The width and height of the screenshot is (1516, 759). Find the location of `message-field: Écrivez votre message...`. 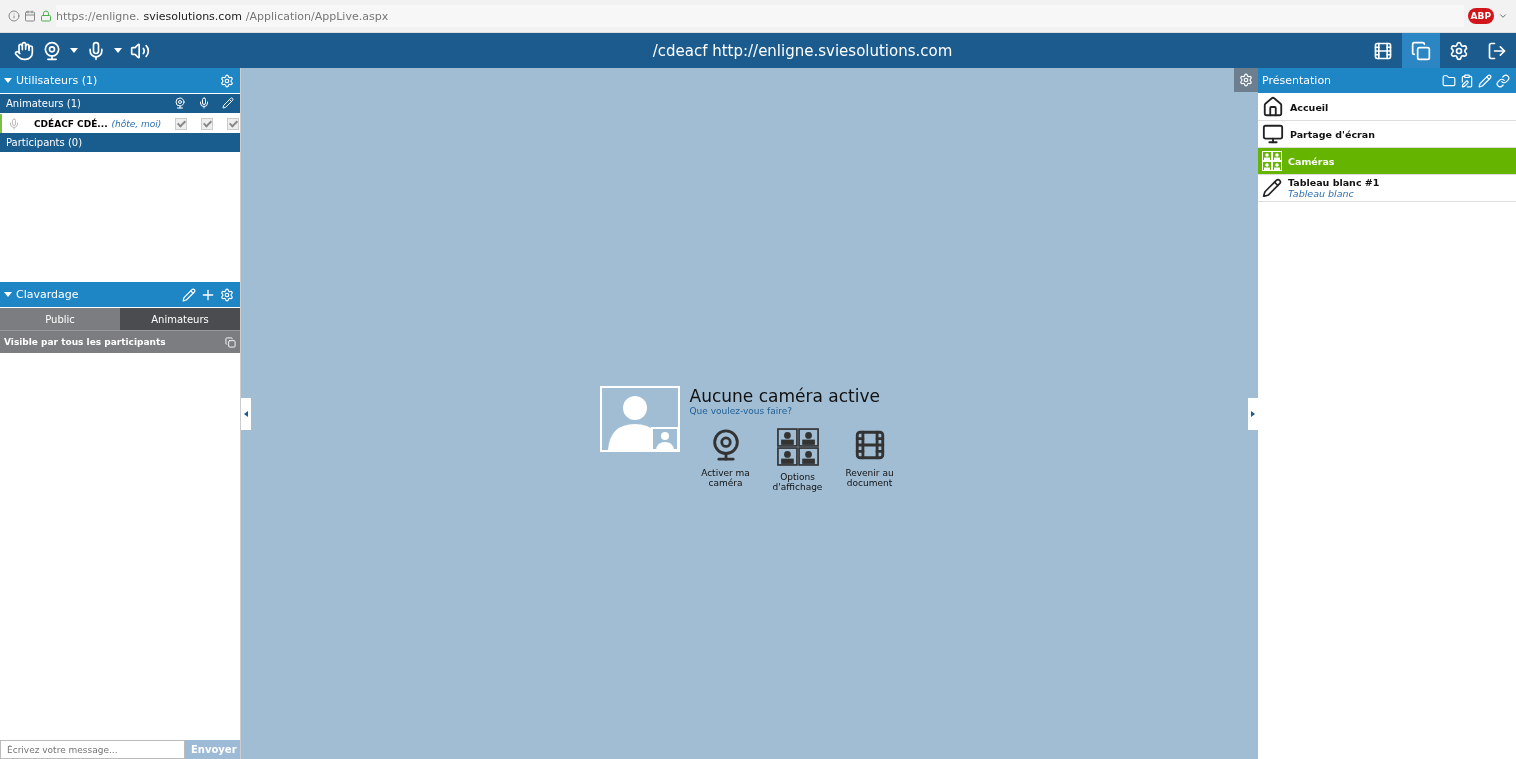

message-field: Écrivez votre message... is located at coordinates (92, 749).